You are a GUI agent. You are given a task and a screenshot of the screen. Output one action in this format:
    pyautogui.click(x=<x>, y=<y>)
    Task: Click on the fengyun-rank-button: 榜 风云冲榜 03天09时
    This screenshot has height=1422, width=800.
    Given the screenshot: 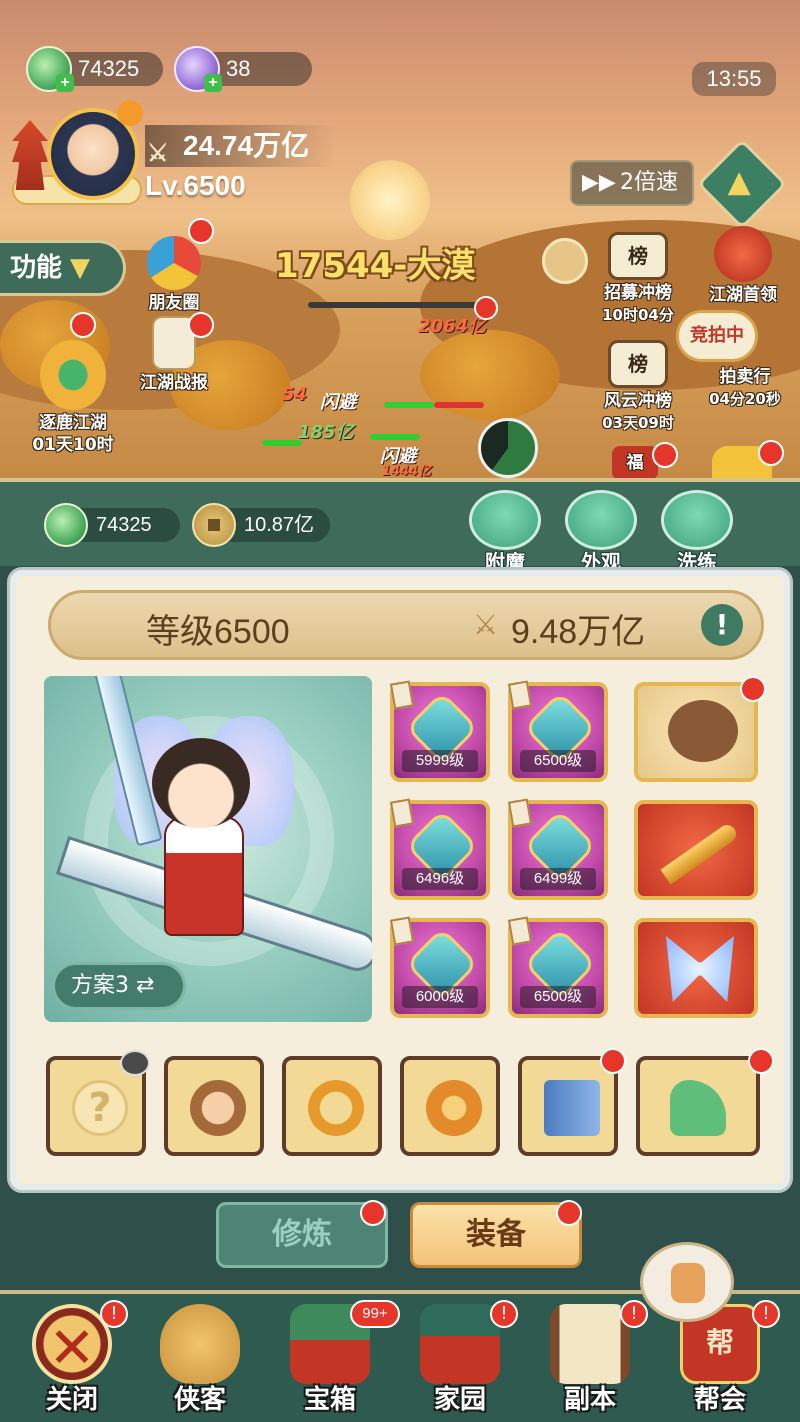 What is the action you would take?
    pyautogui.click(x=638, y=387)
    